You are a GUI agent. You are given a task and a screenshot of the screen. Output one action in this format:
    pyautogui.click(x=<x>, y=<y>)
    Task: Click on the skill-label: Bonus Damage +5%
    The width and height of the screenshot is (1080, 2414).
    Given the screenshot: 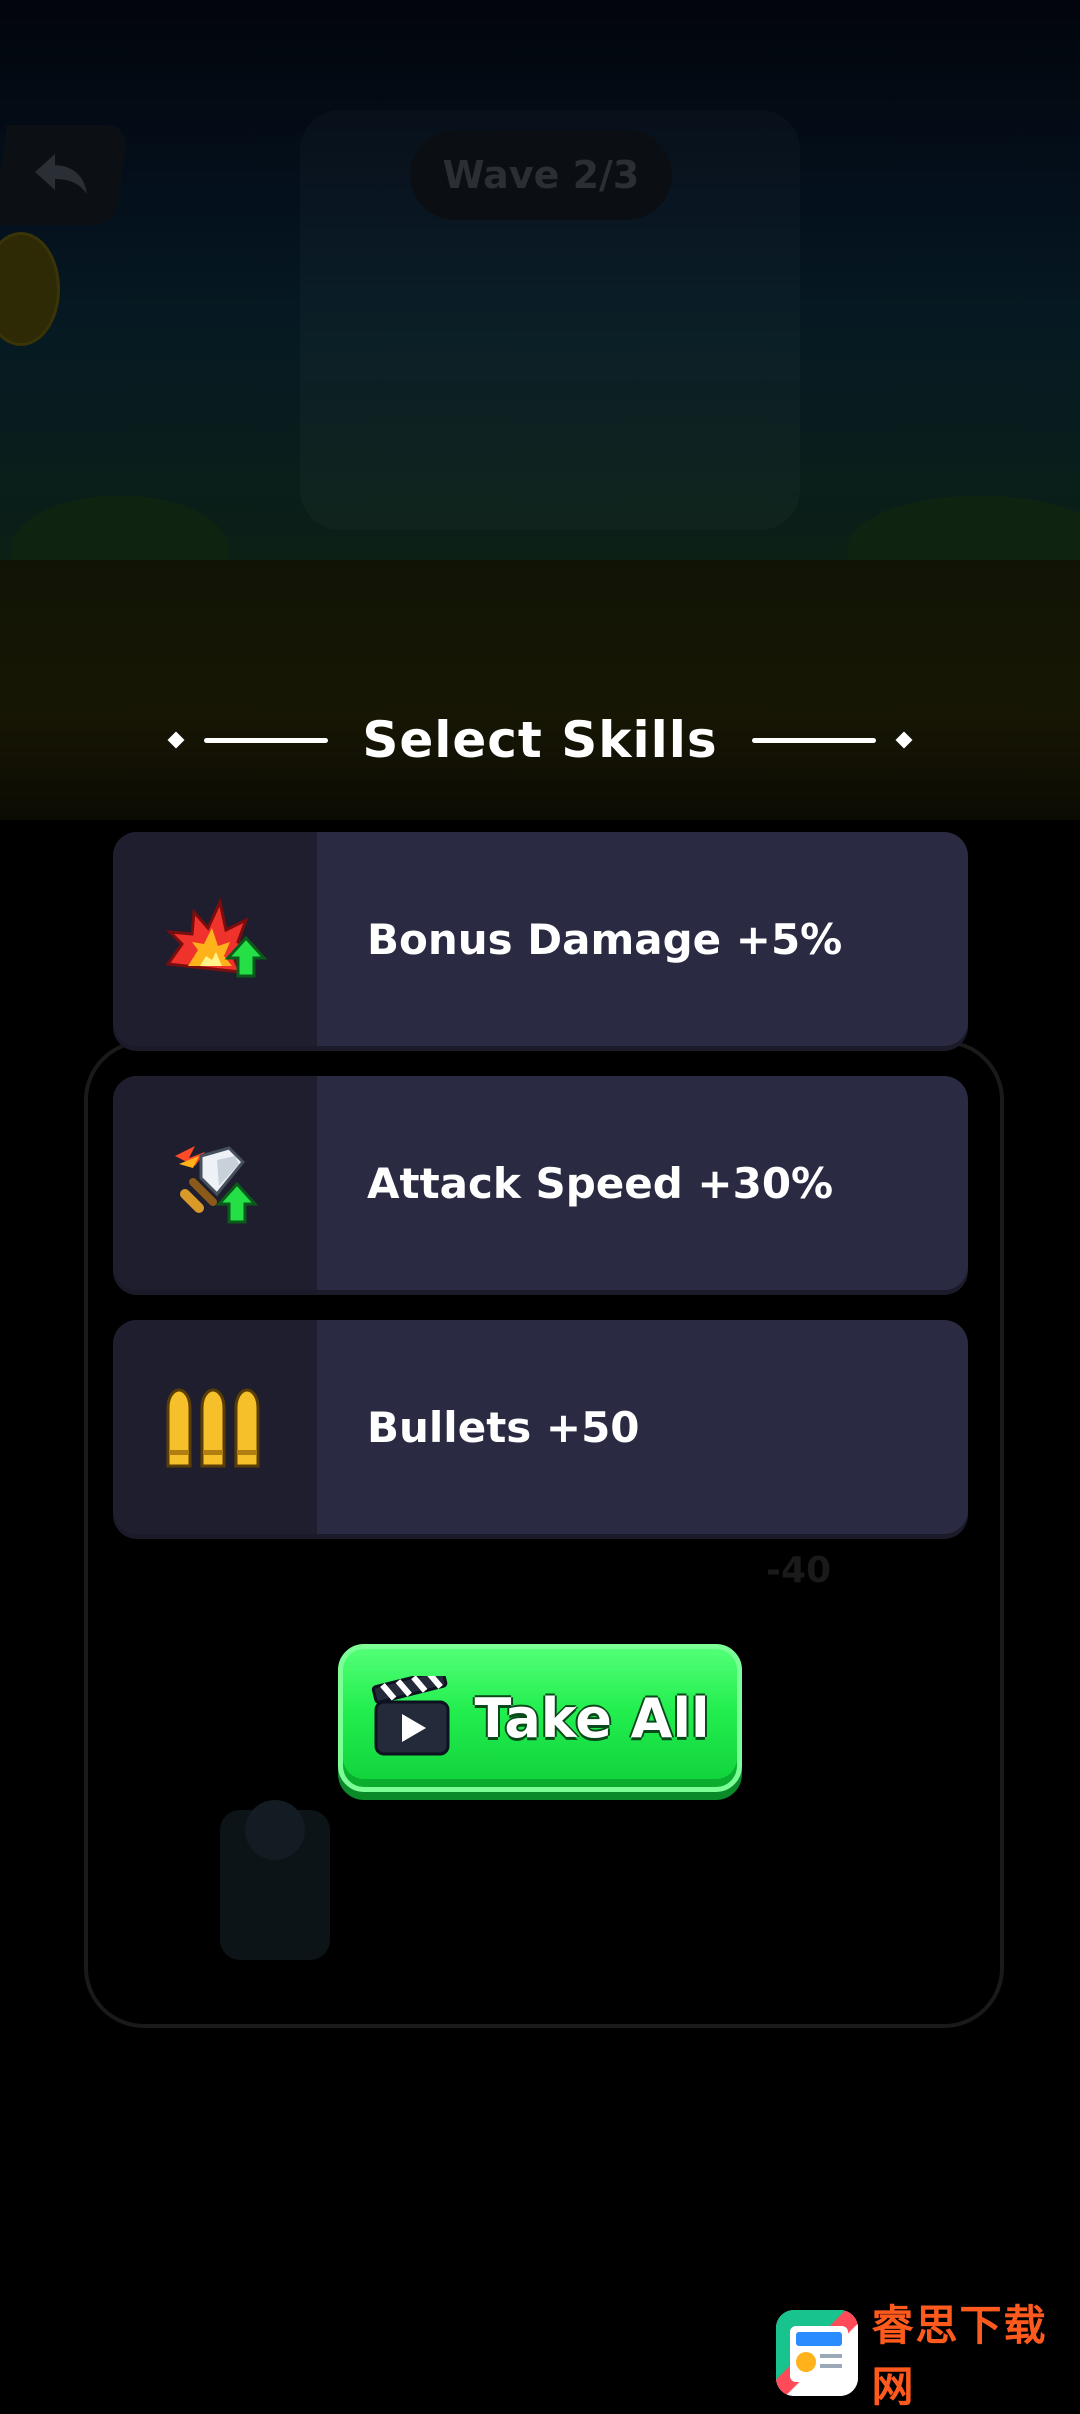 What is the action you would take?
    pyautogui.click(x=604, y=939)
    